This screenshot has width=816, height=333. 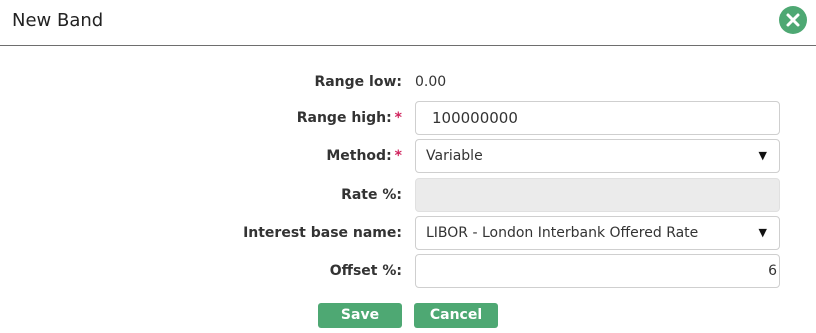 What do you see at coordinates (454, 156) in the screenshot?
I see `method-selected-value: Variable` at bounding box center [454, 156].